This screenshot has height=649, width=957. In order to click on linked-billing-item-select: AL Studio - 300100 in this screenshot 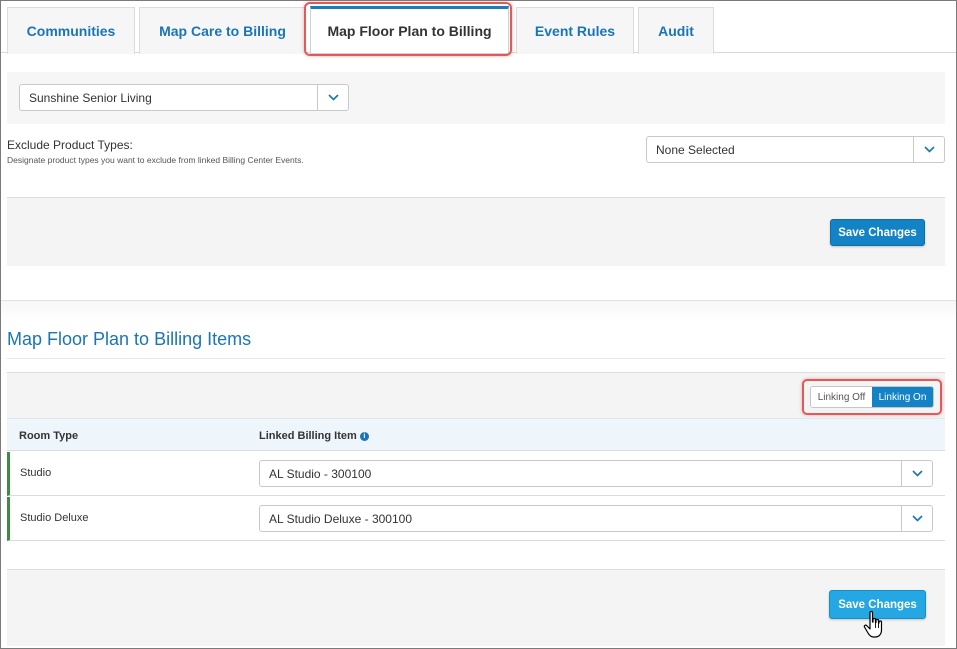, I will do `click(596, 473)`.